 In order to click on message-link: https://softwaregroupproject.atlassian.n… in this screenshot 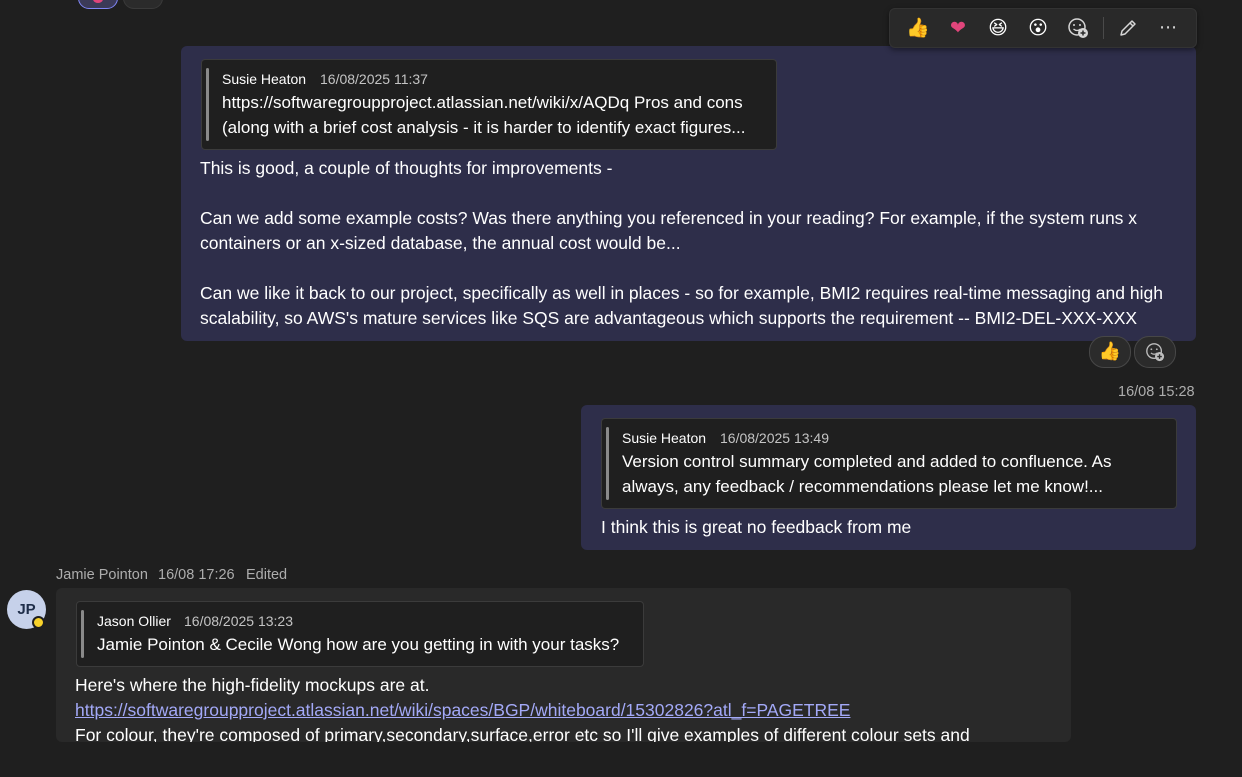, I will do `click(462, 710)`.